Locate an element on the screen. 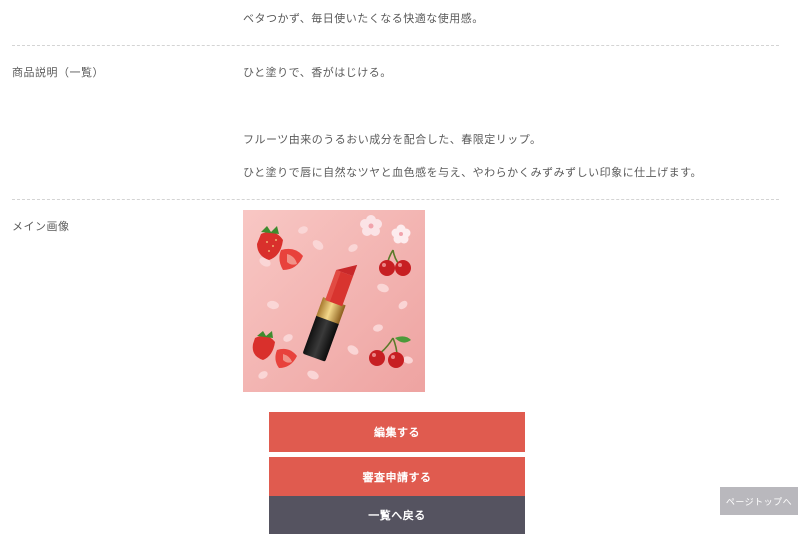  back-to-list-button: 一覧へ戻る is located at coordinates (397, 515).